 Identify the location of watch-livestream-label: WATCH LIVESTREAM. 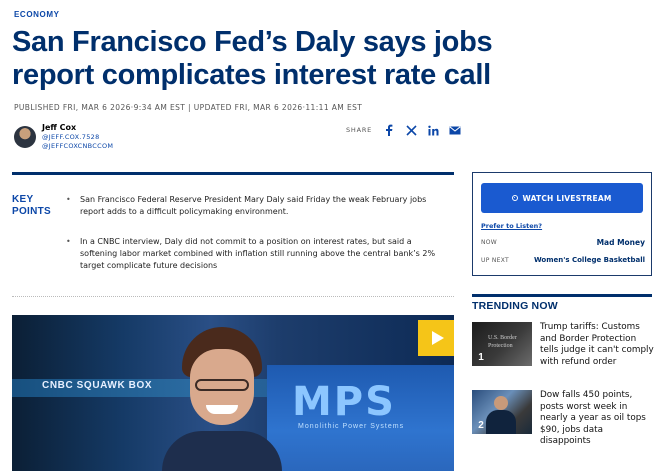
(567, 198).